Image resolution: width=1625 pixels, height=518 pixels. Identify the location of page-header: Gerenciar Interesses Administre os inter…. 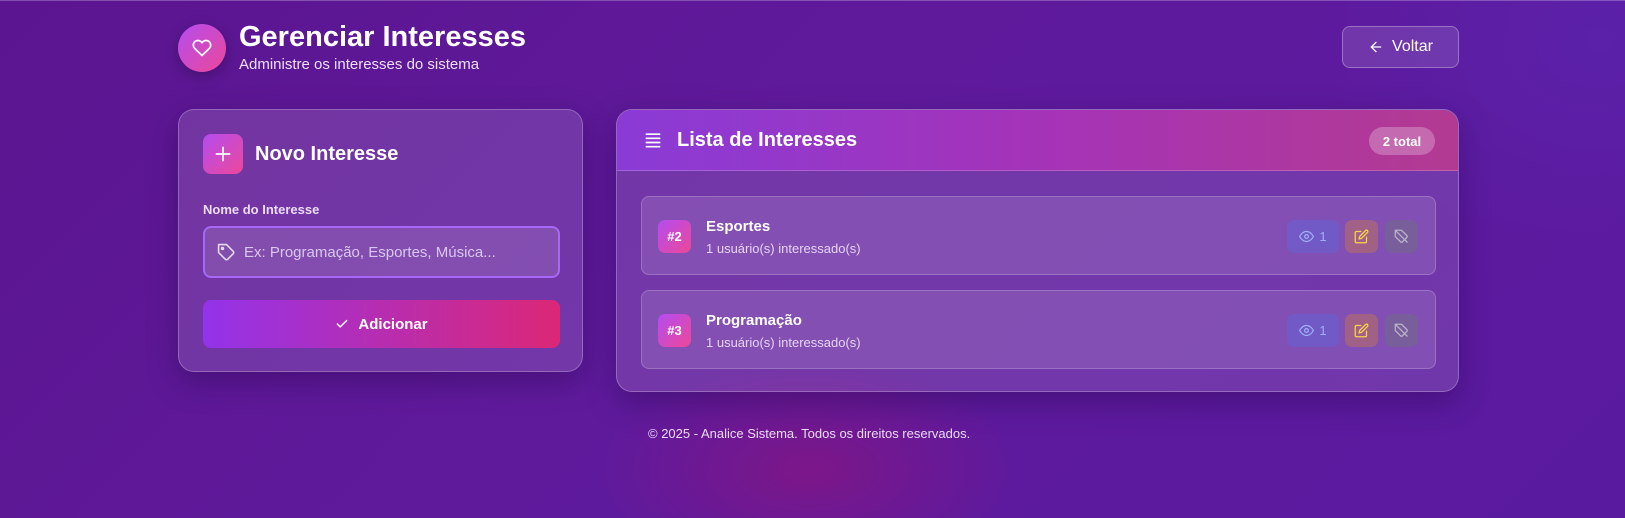
(352, 47).